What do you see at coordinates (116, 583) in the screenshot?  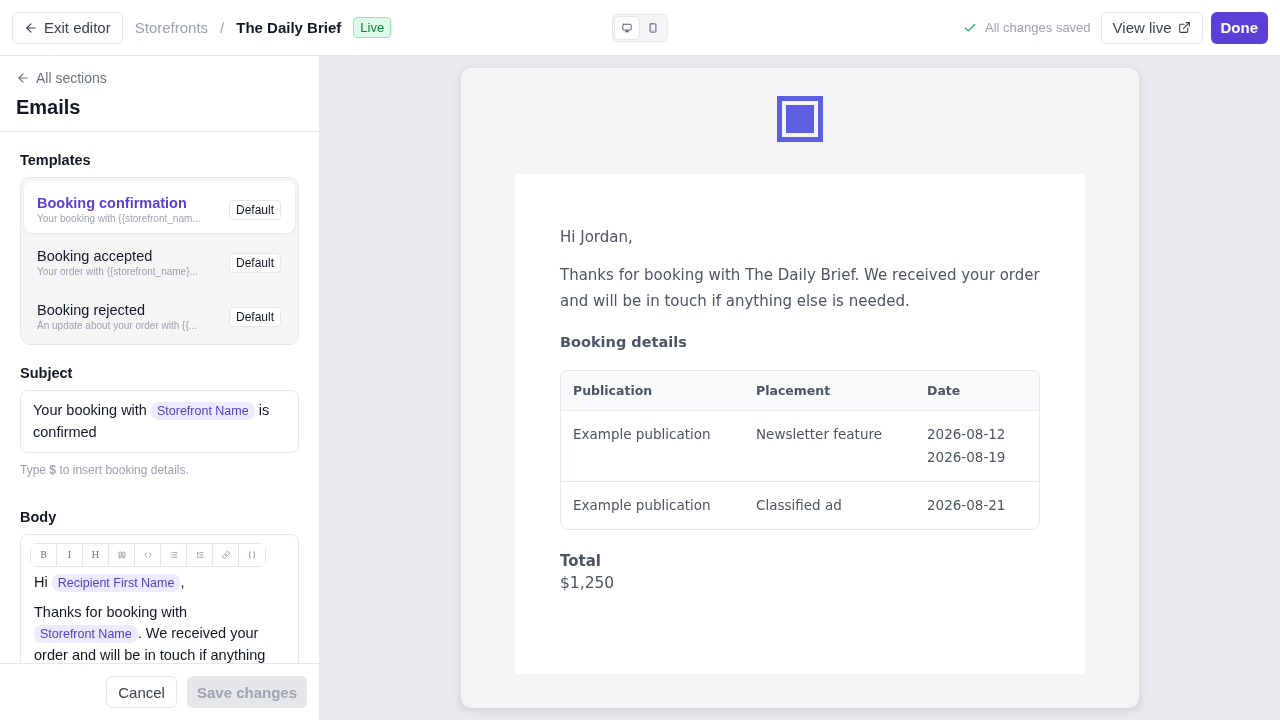 I see `variable-chip: Recipient First Name` at bounding box center [116, 583].